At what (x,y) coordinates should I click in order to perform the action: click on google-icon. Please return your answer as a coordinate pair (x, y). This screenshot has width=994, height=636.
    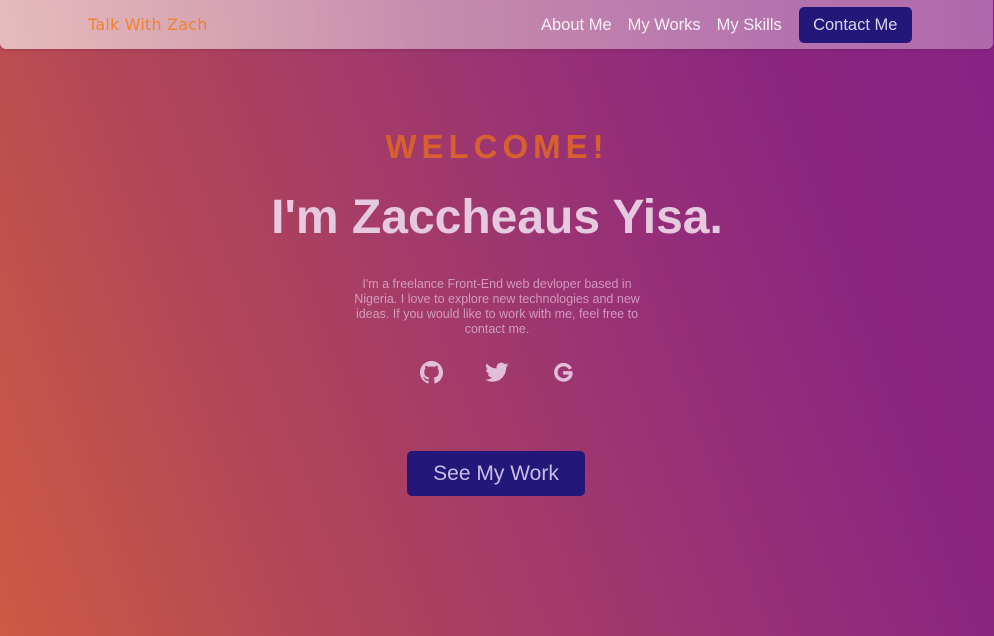
    Looking at the image, I should click on (563, 372).